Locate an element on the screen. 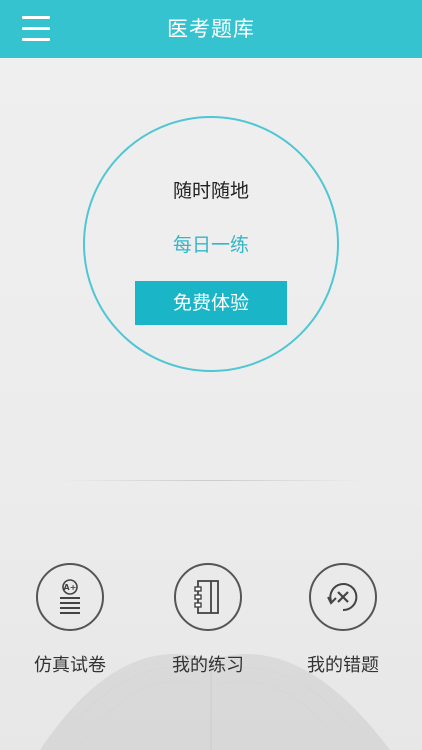 This screenshot has height=750, width=422. page-title: 医考题库 is located at coordinates (211, 29).